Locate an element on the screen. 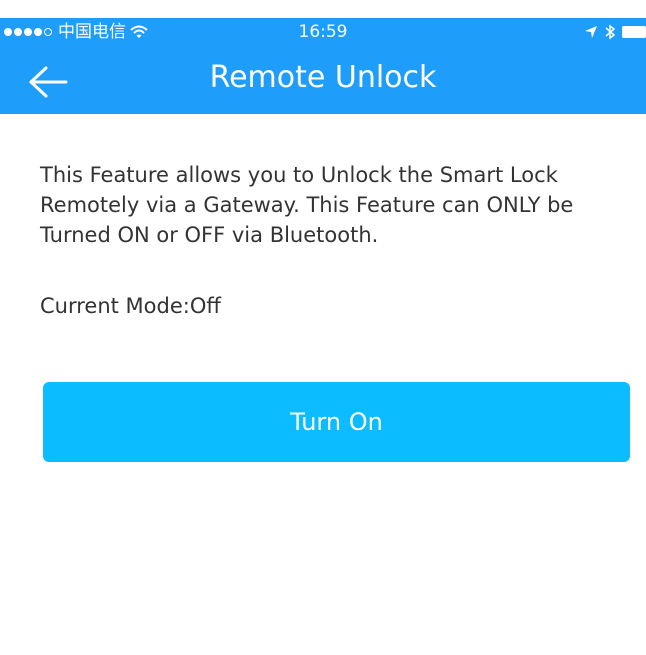 This screenshot has width=646, height=655. status-right is located at coordinates (615, 32).